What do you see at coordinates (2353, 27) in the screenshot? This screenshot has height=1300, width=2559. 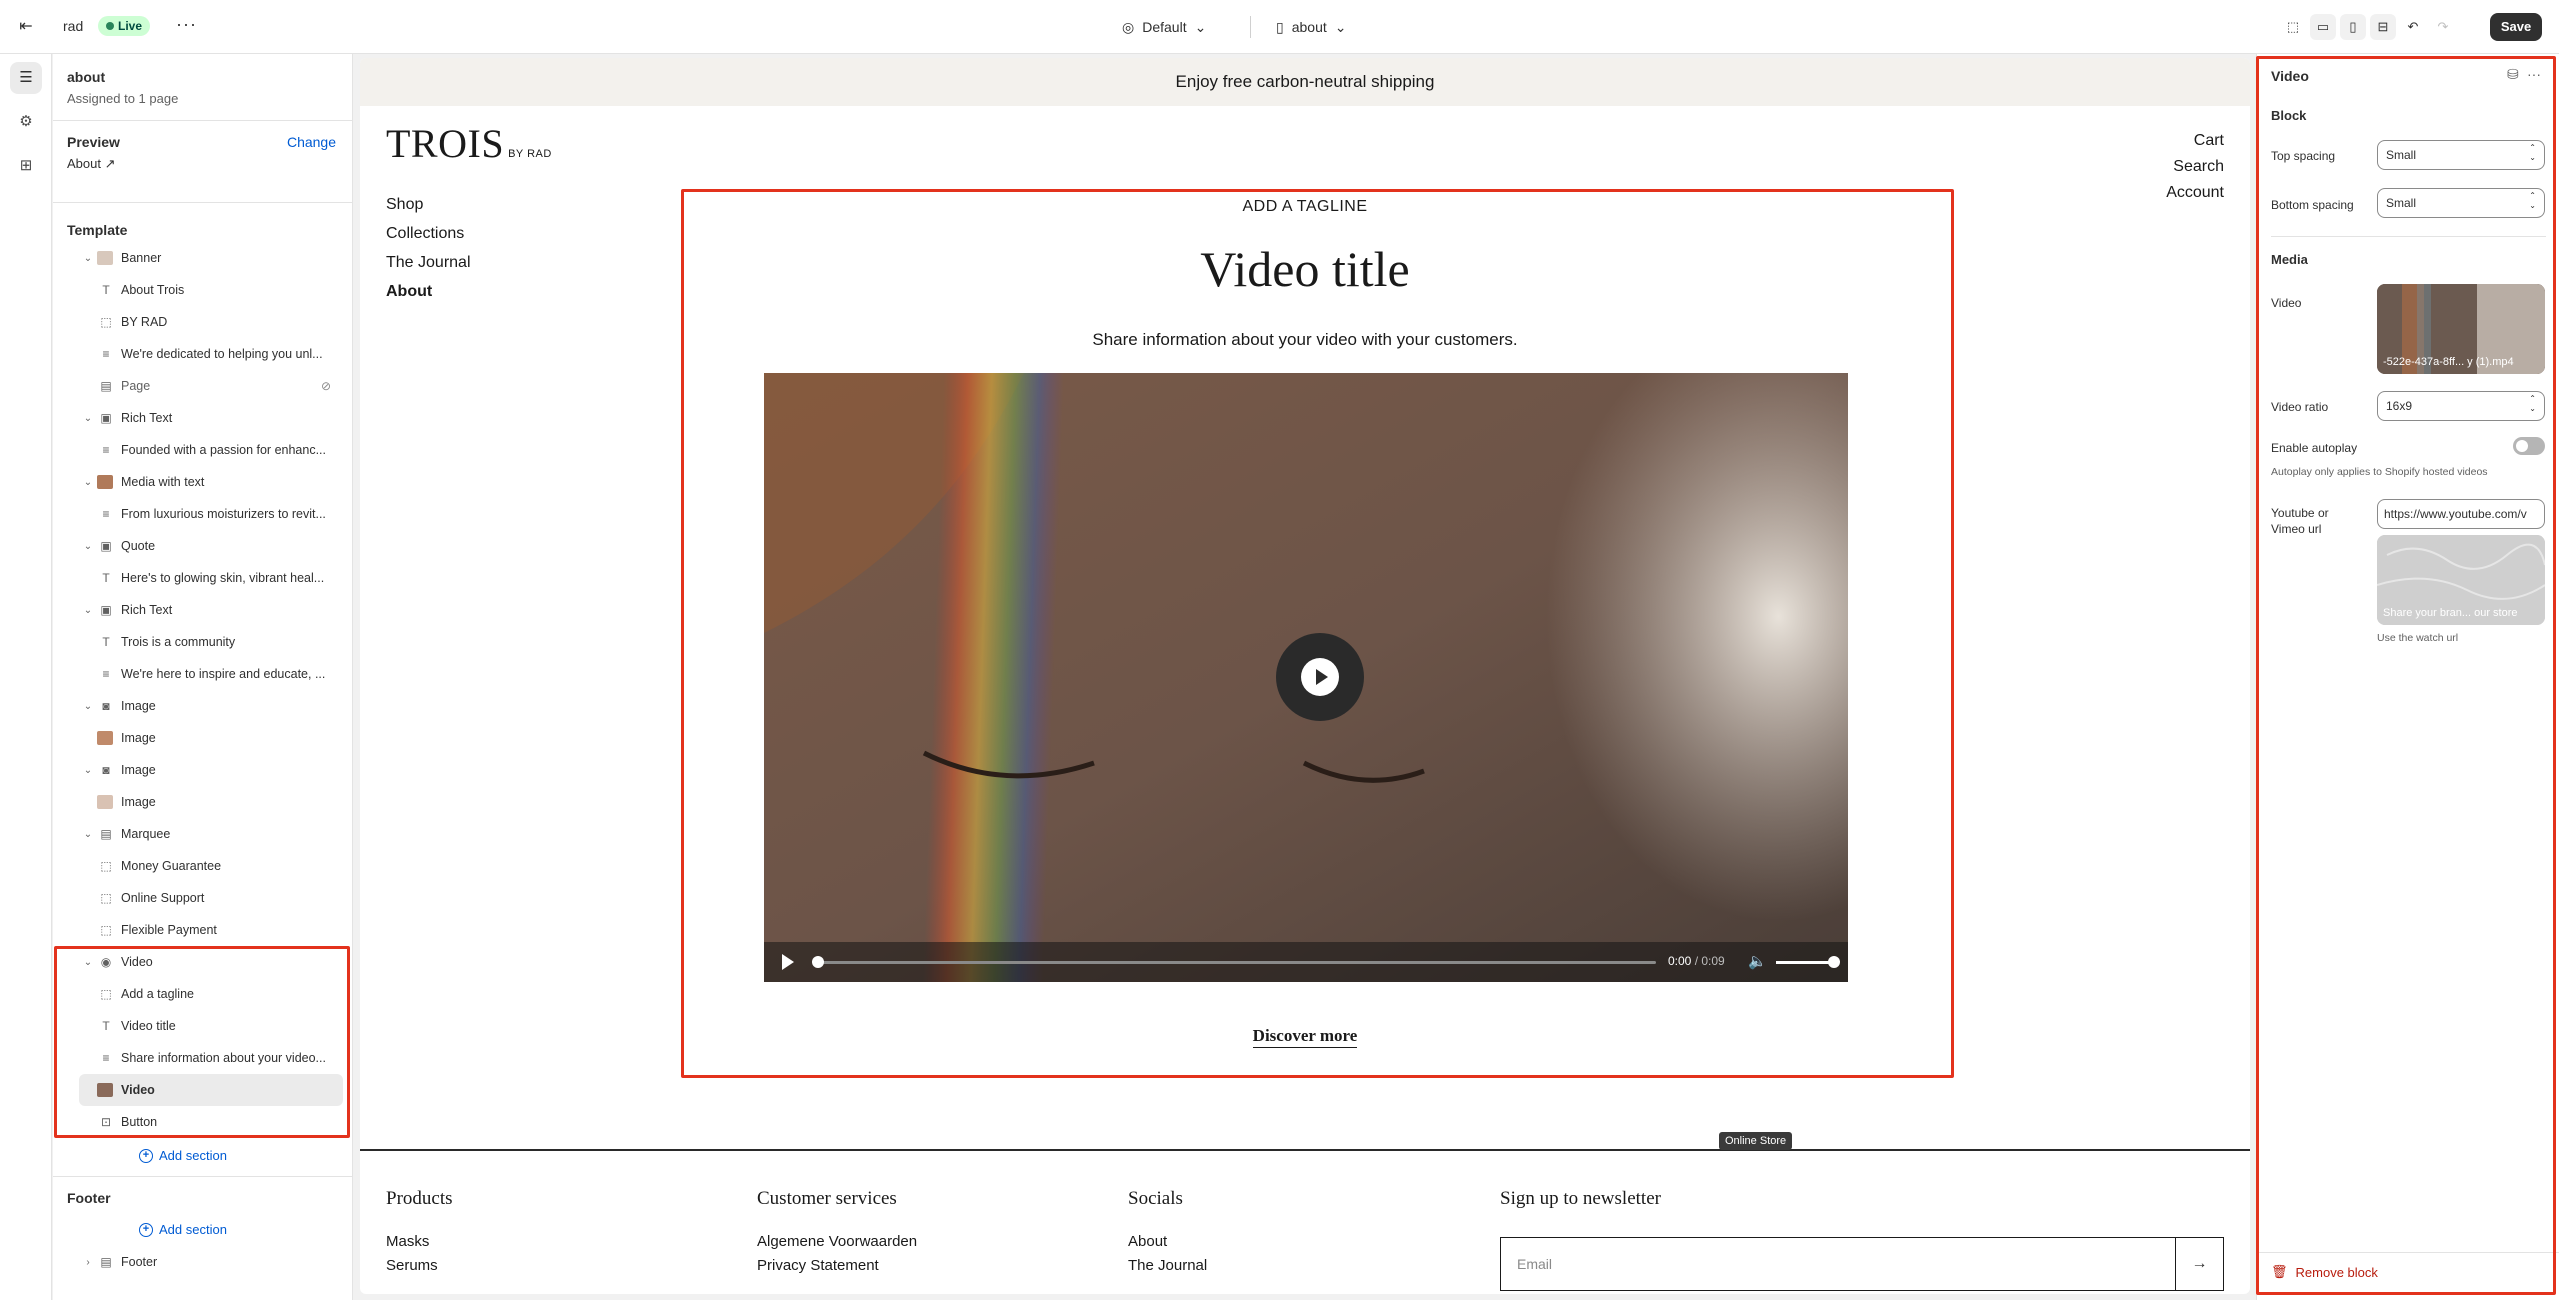 I see `mobile-view-icon: ▯` at bounding box center [2353, 27].